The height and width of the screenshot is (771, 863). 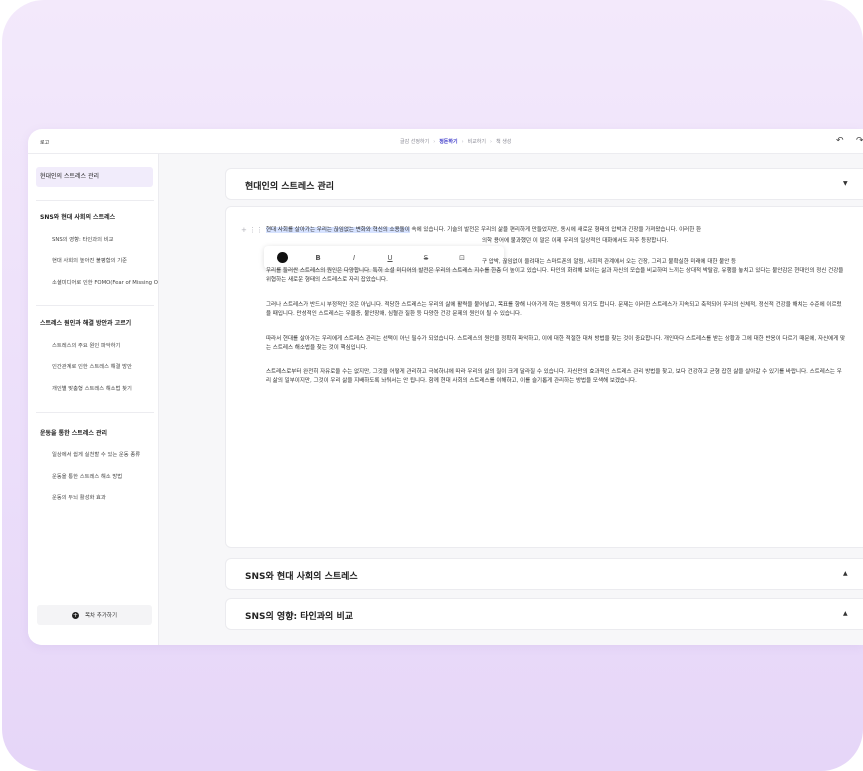 I want to click on step-breadcrumb: 글감 선정하기 › 정돈하기 › 비교하기 › 책 생성, so click(x=455, y=142).